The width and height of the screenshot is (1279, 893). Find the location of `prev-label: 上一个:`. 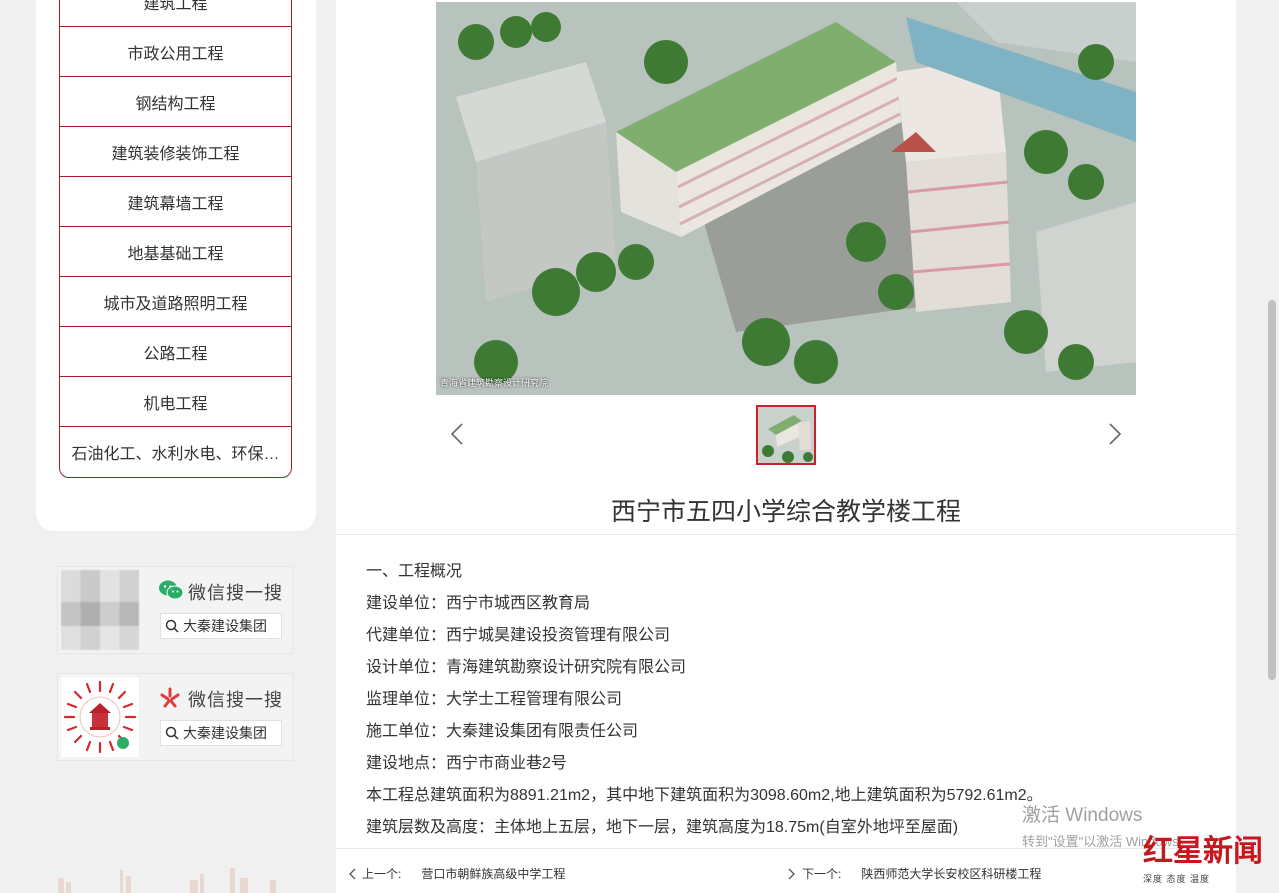

prev-label: 上一个: is located at coordinates (382, 874).